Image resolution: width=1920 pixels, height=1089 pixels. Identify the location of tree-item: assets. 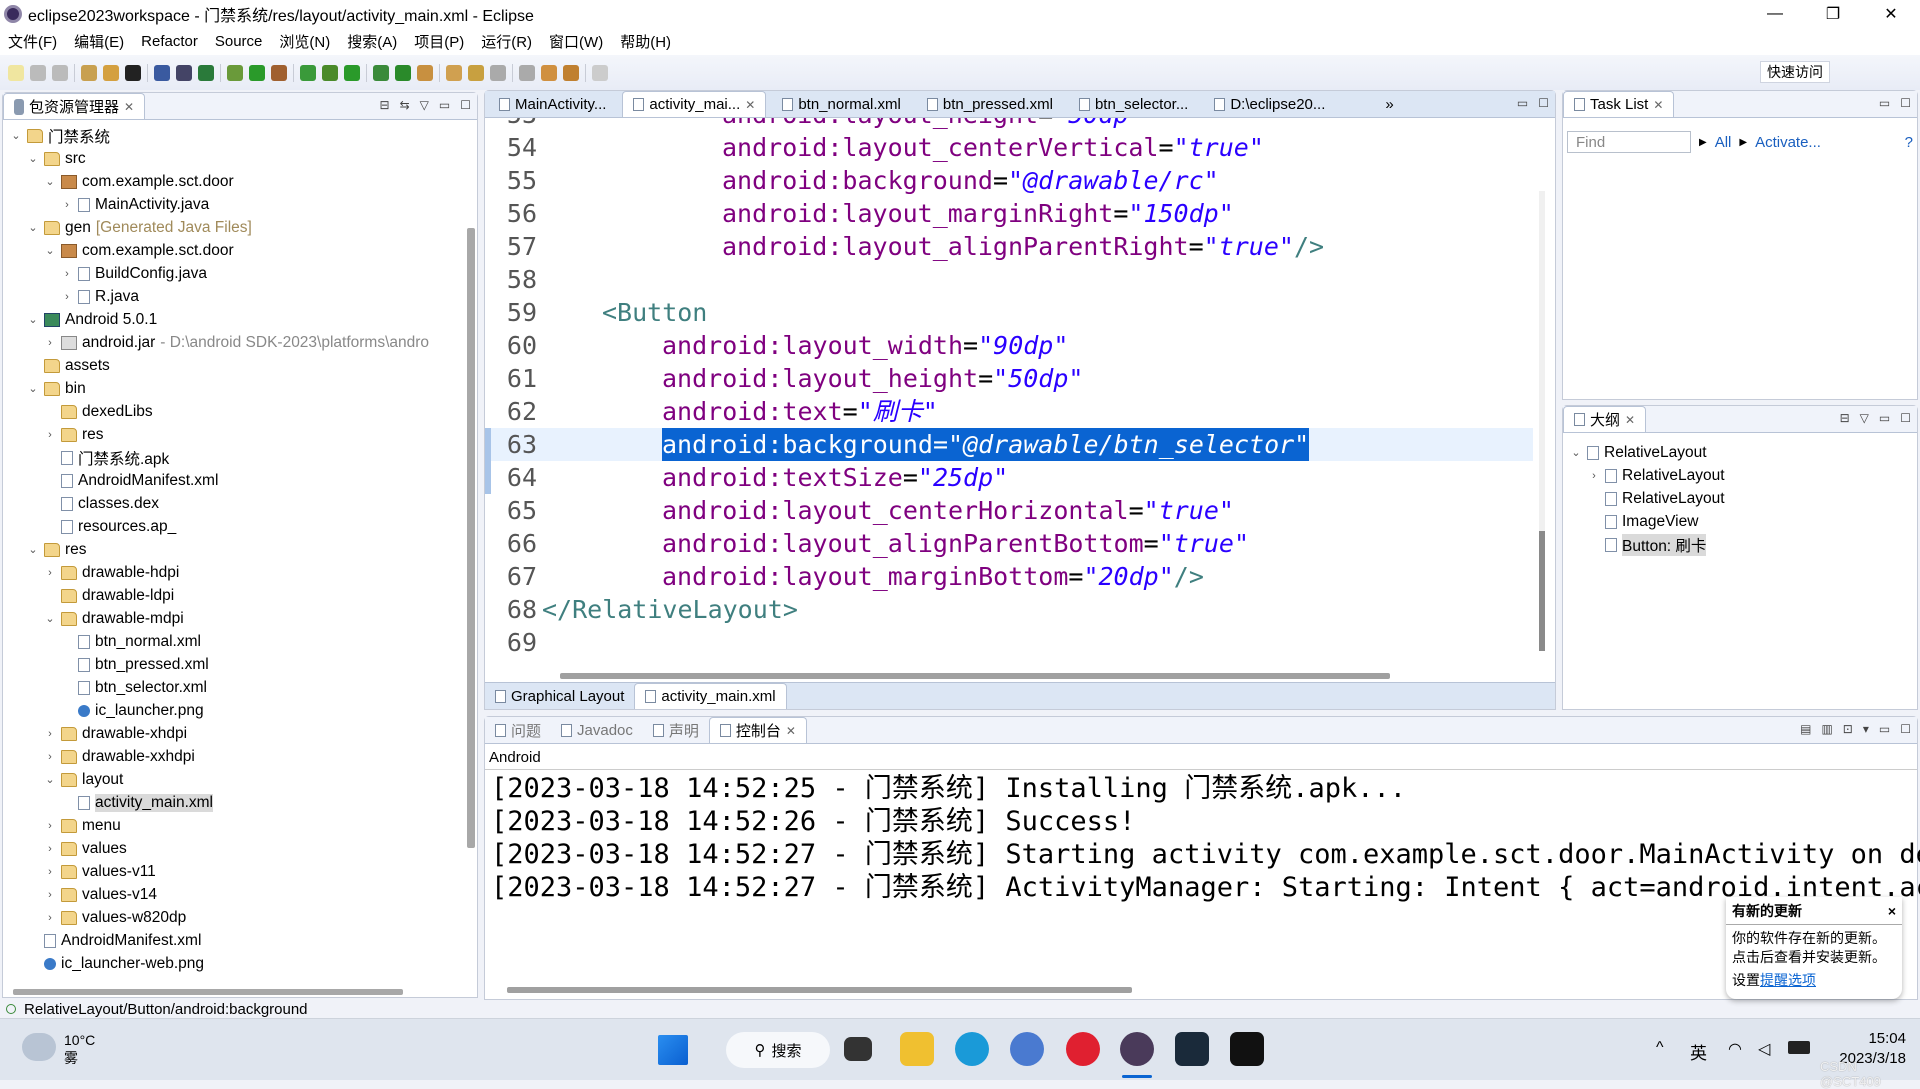
(68, 365).